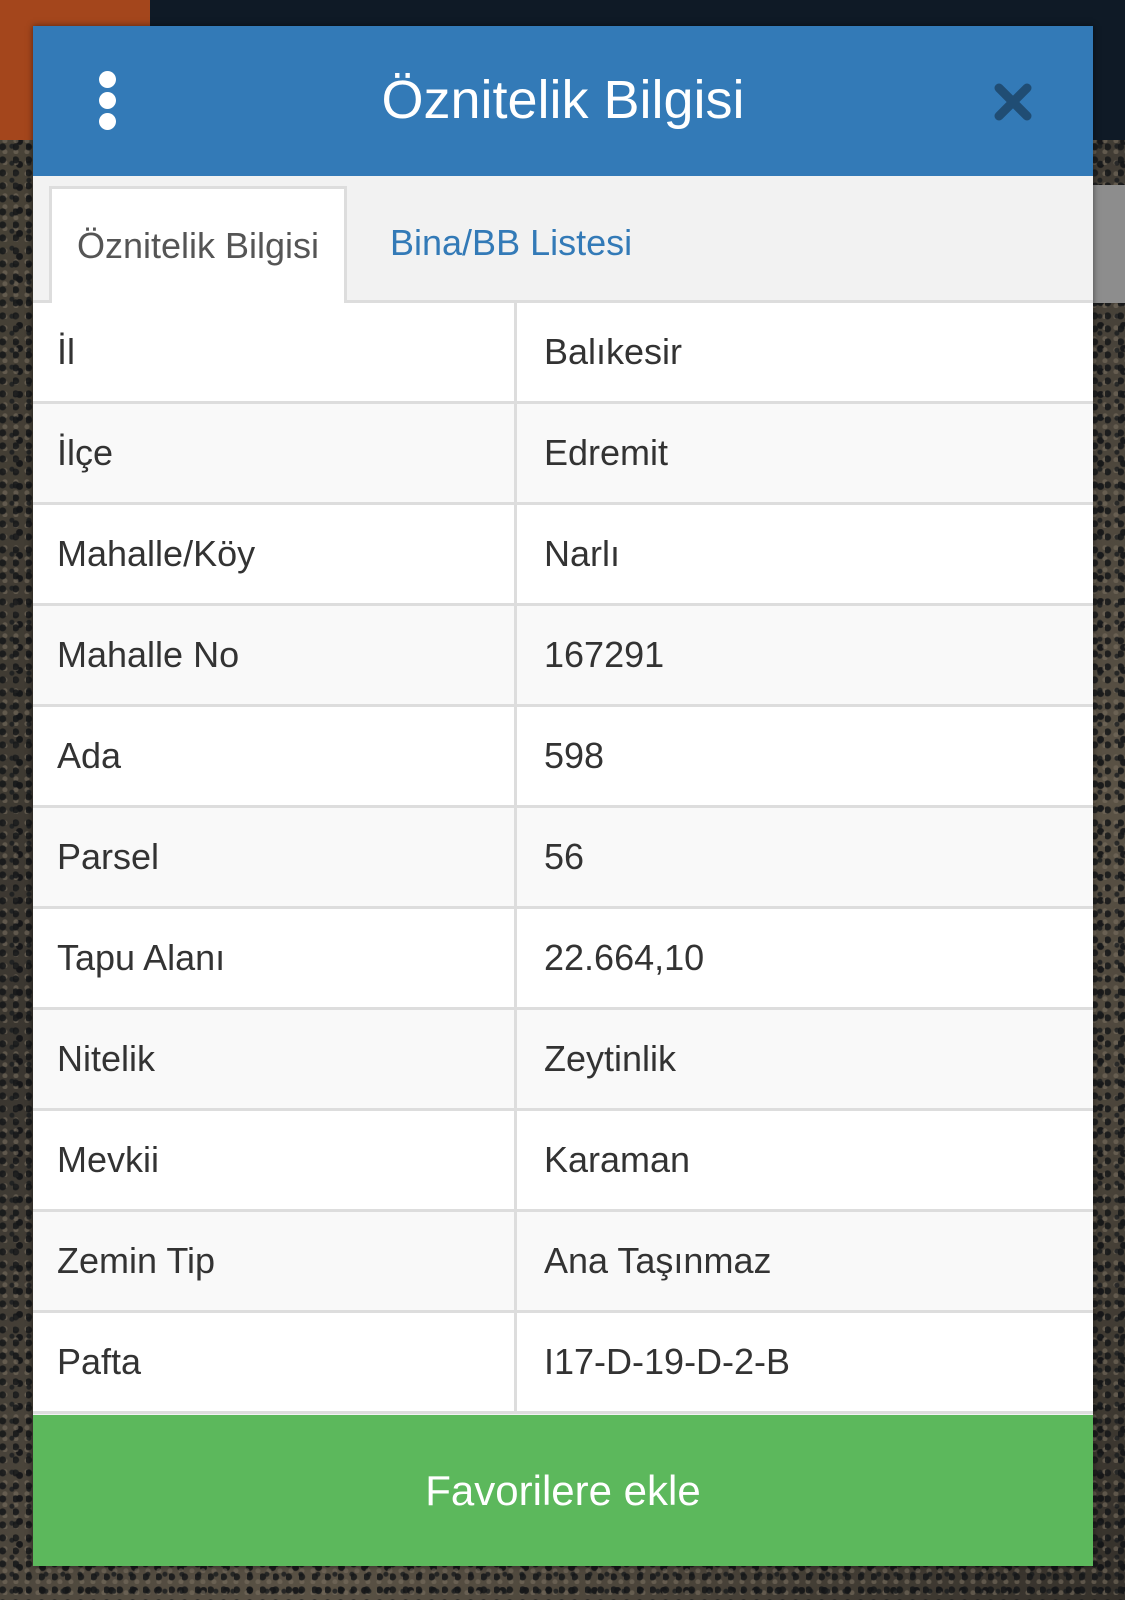 Image resolution: width=1125 pixels, height=1600 pixels. Describe the element at coordinates (275, 352) in the screenshot. I see `attribute-key: İl` at that location.